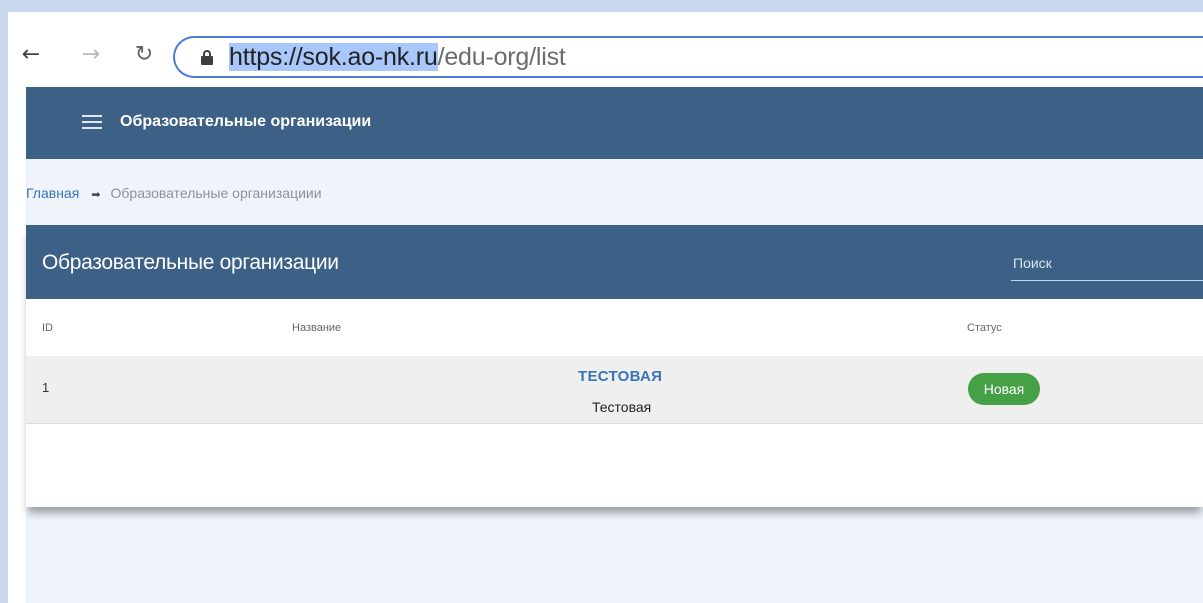 This screenshot has height=603, width=1203. What do you see at coordinates (52, 193) in the screenshot?
I see `breadcrumb-home-link: Главная` at bounding box center [52, 193].